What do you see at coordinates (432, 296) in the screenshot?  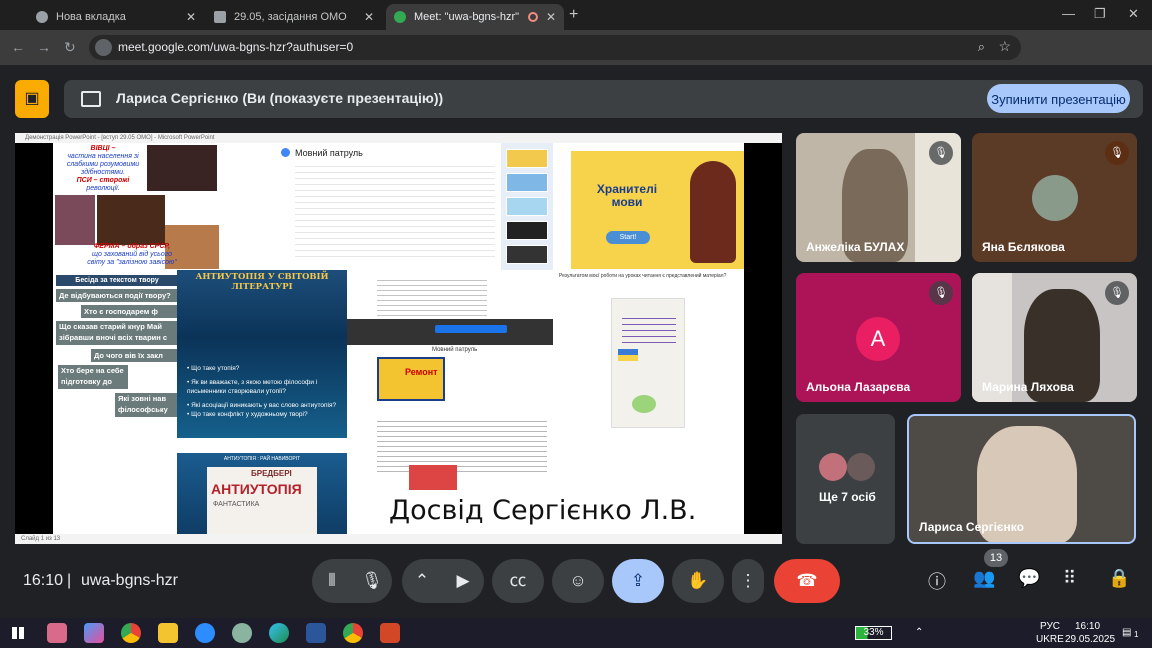 I see `poem-lines` at bounding box center [432, 296].